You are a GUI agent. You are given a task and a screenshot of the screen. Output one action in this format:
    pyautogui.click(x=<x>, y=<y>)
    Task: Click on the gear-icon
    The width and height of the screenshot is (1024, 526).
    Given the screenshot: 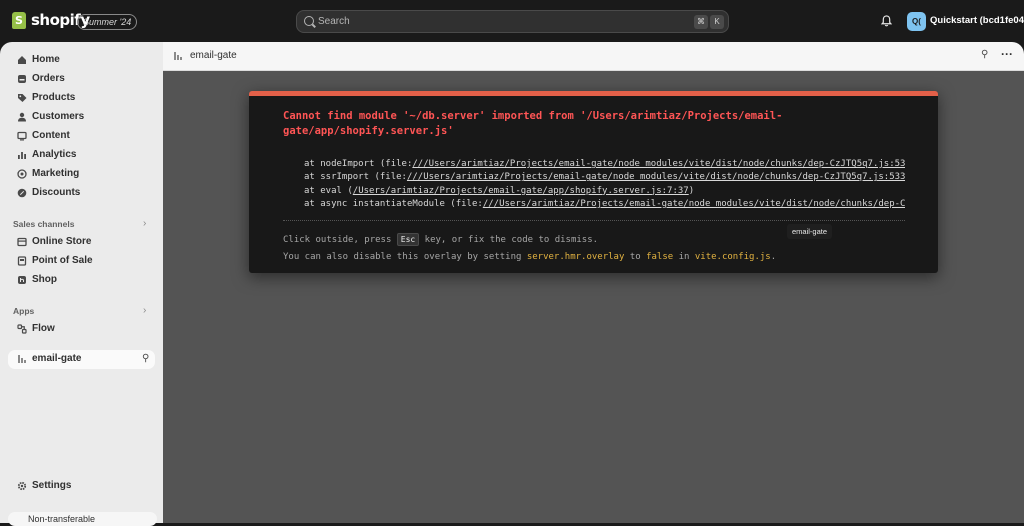 What is the action you would take?
    pyautogui.click(x=22, y=486)
    